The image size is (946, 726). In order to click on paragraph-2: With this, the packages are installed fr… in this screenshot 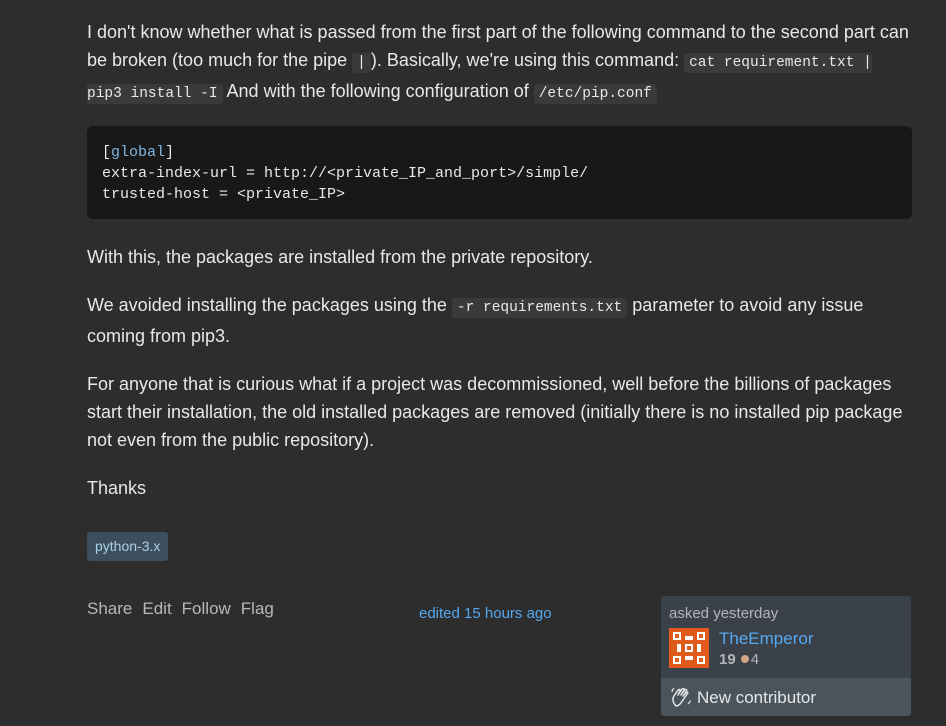, I will do `click(340, 257)`.